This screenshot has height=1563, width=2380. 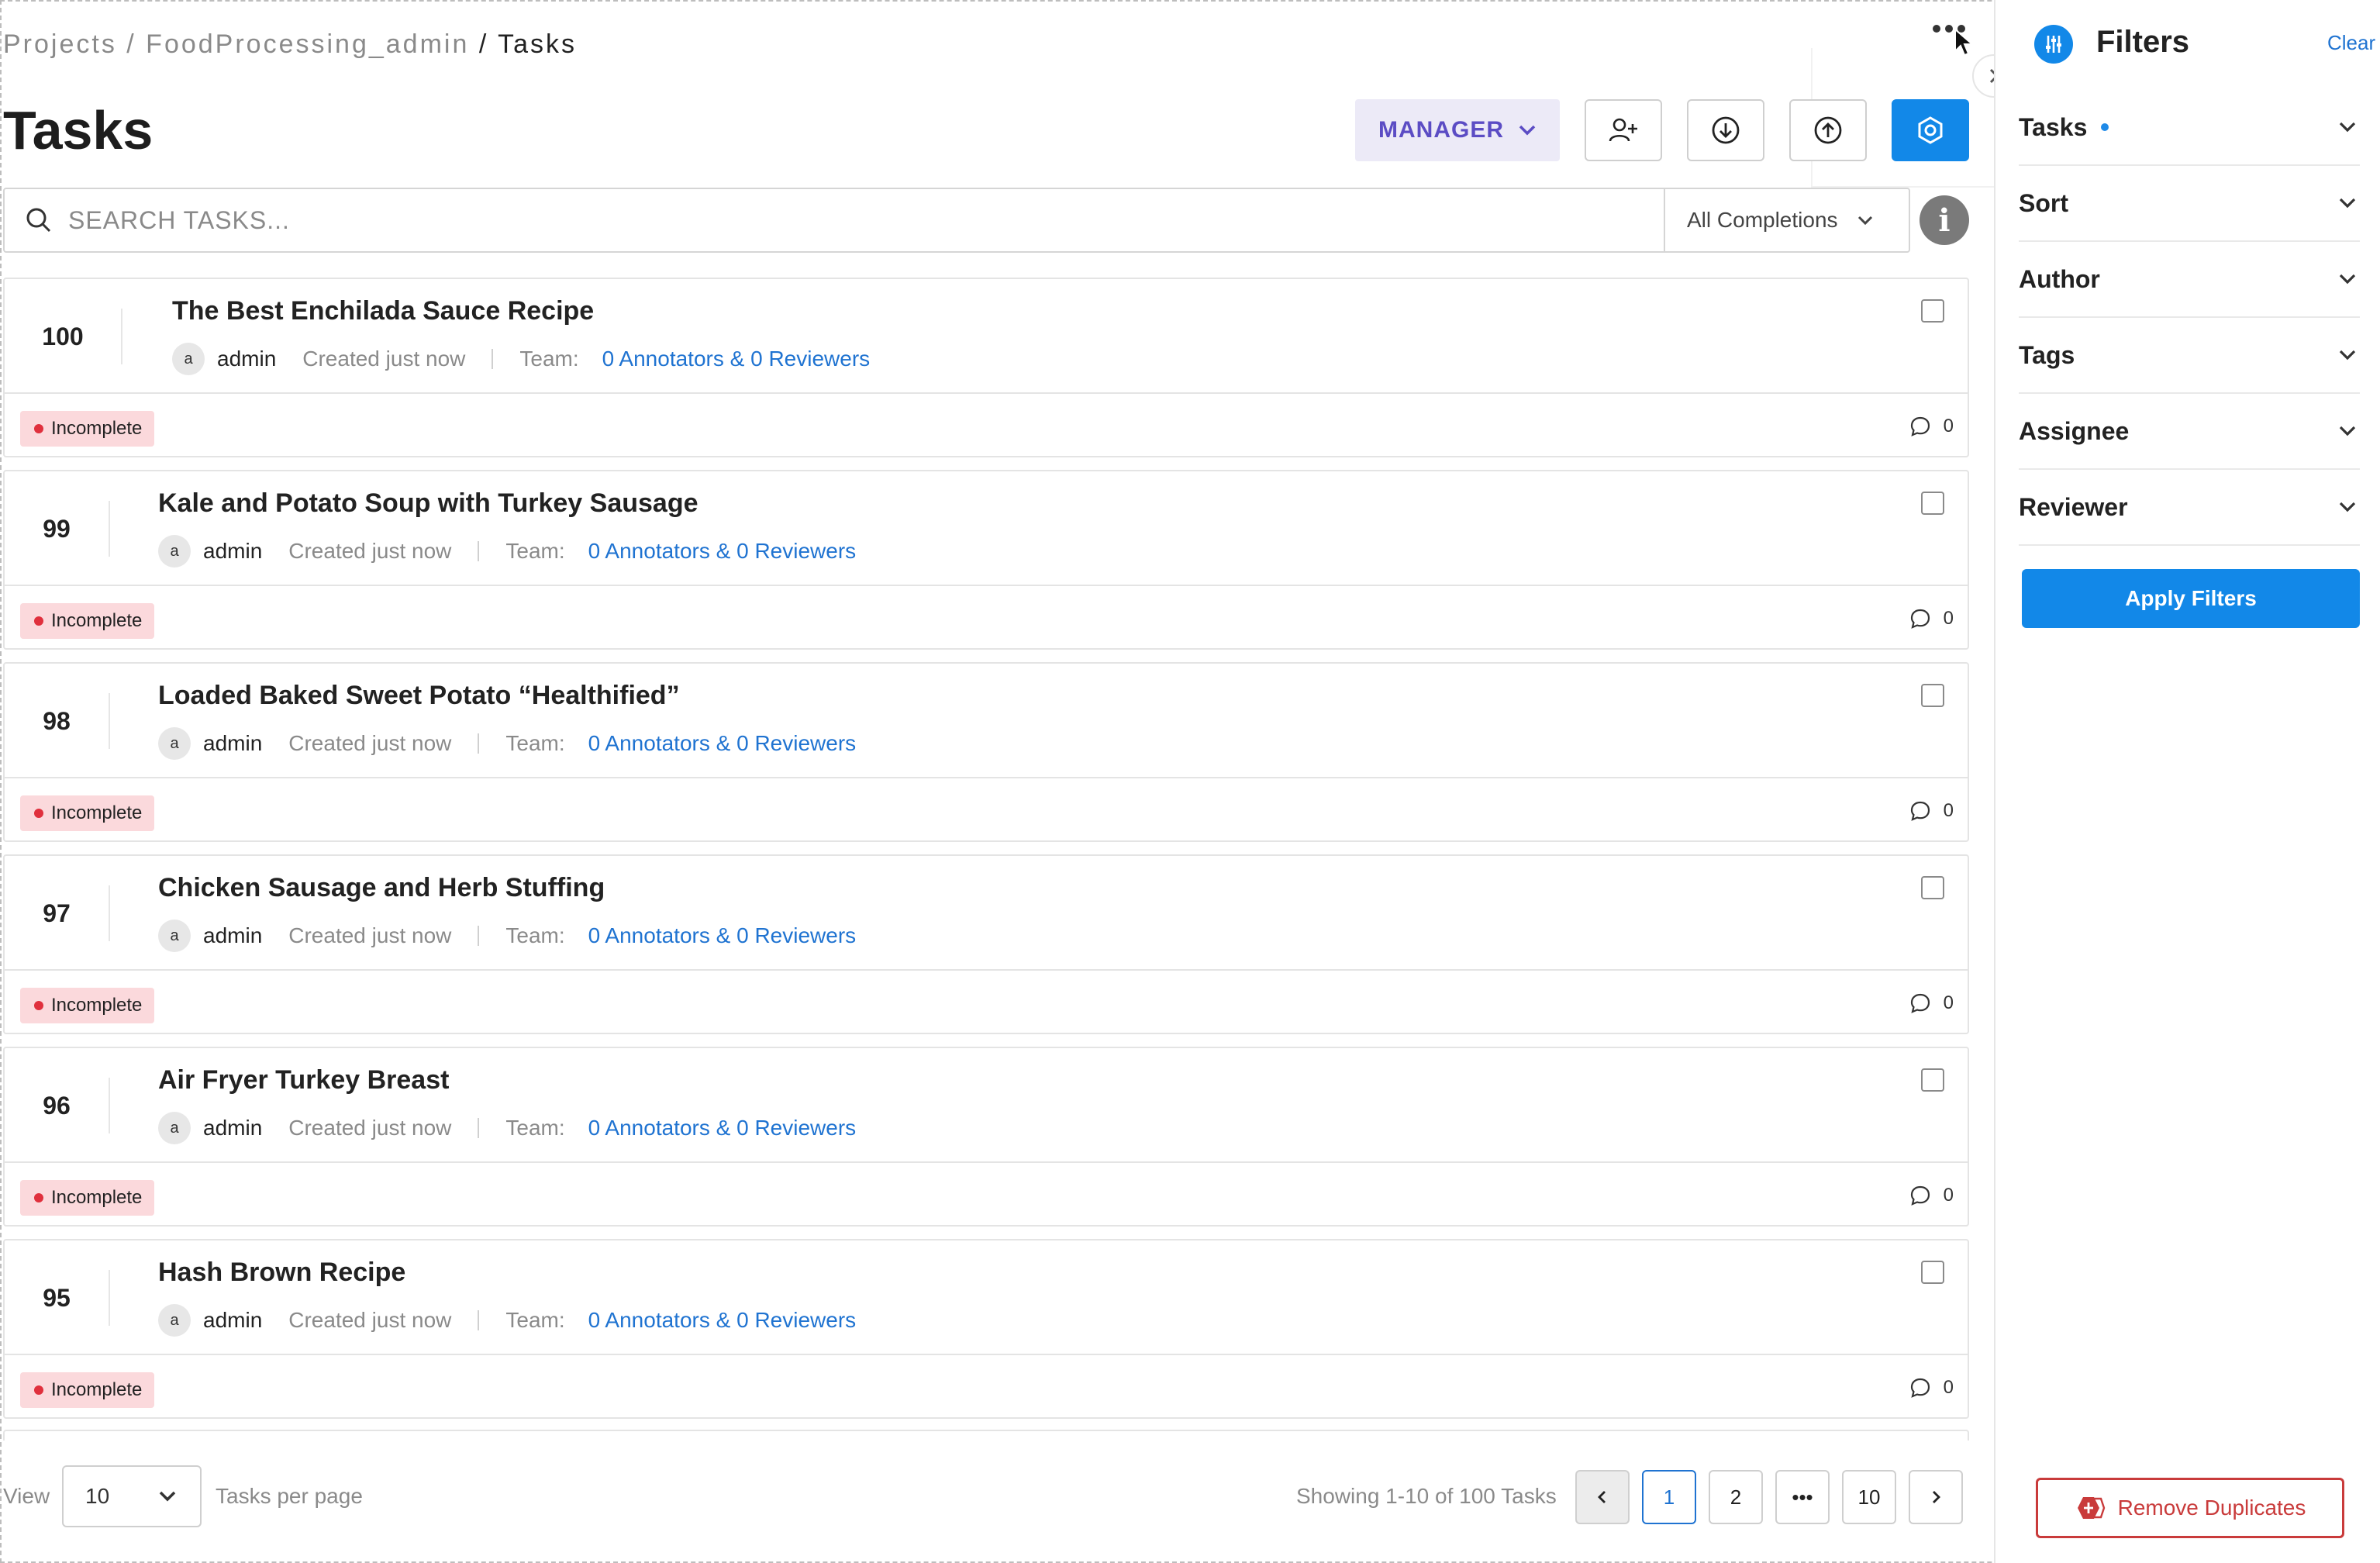 I want to click on info-icon: i, so click(x=1945, y=220).